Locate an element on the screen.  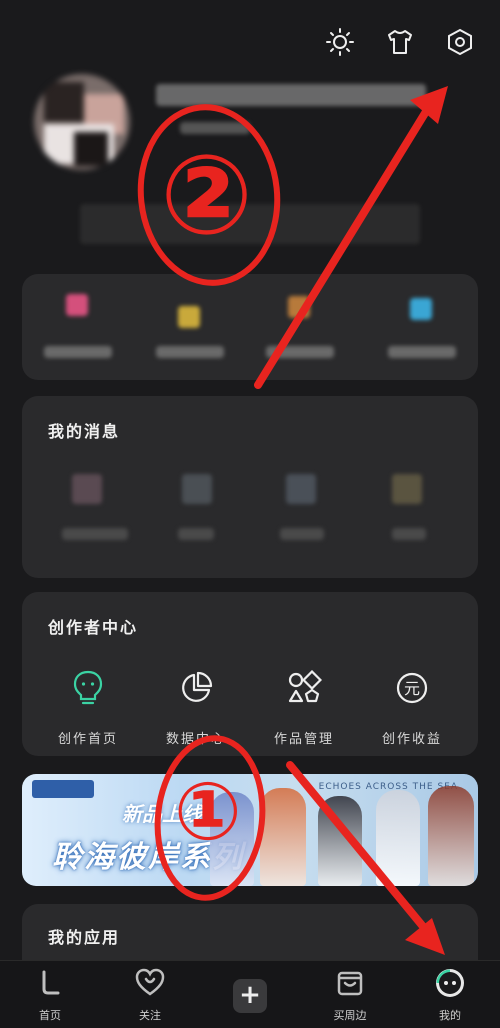
creator-income-label: 创作收益 is located at coordinates (411, 739).